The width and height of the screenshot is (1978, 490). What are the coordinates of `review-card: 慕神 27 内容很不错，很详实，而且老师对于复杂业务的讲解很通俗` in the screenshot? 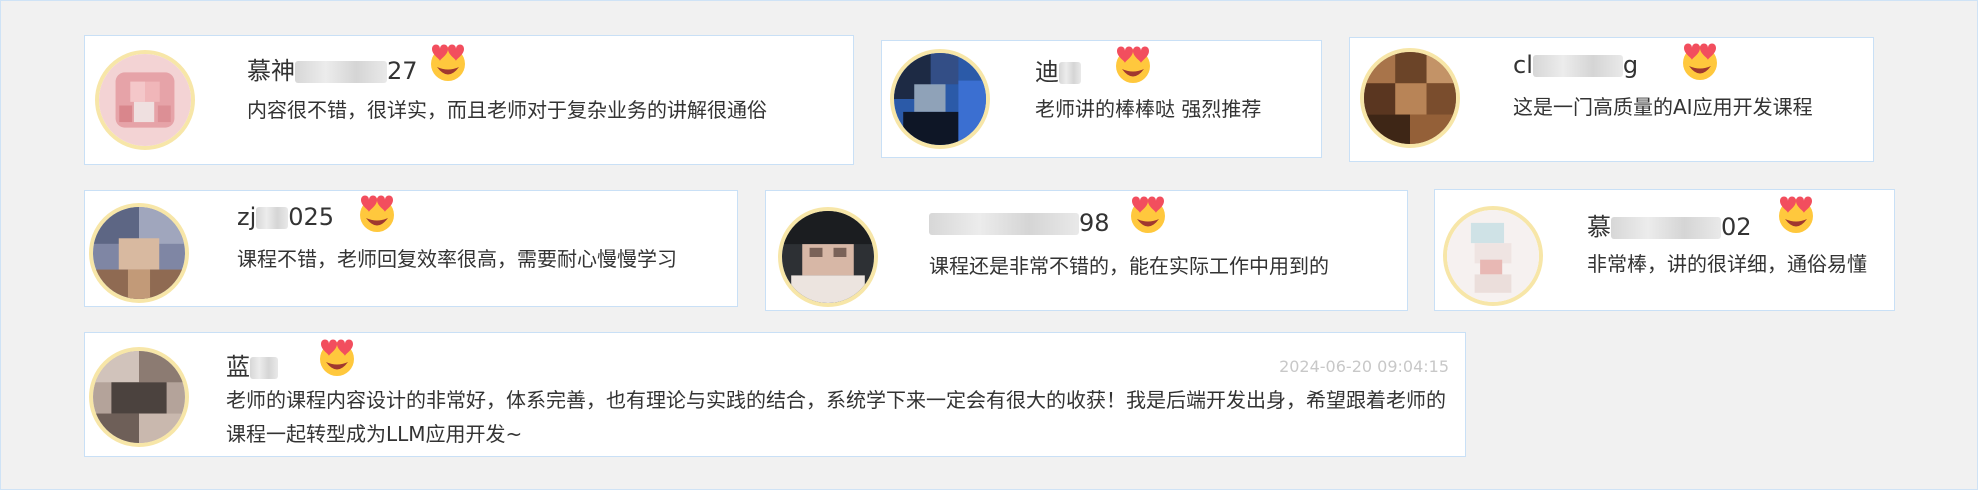 It's located at (469, 100).